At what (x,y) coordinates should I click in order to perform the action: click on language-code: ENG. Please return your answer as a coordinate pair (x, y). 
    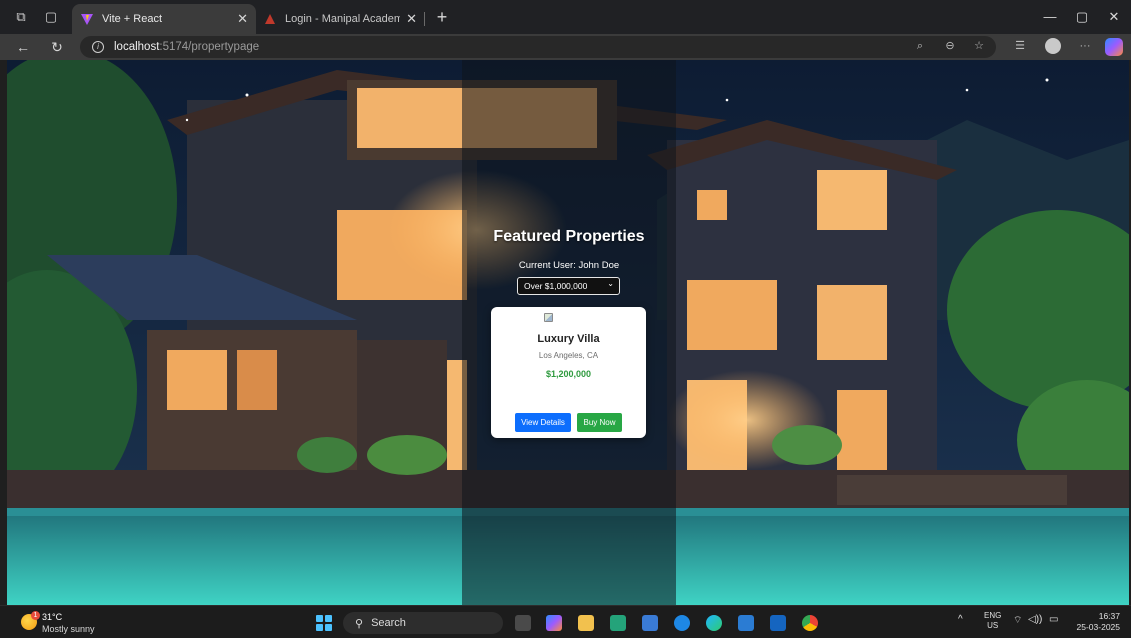
    Looking at the image, I should click on (993, 615).